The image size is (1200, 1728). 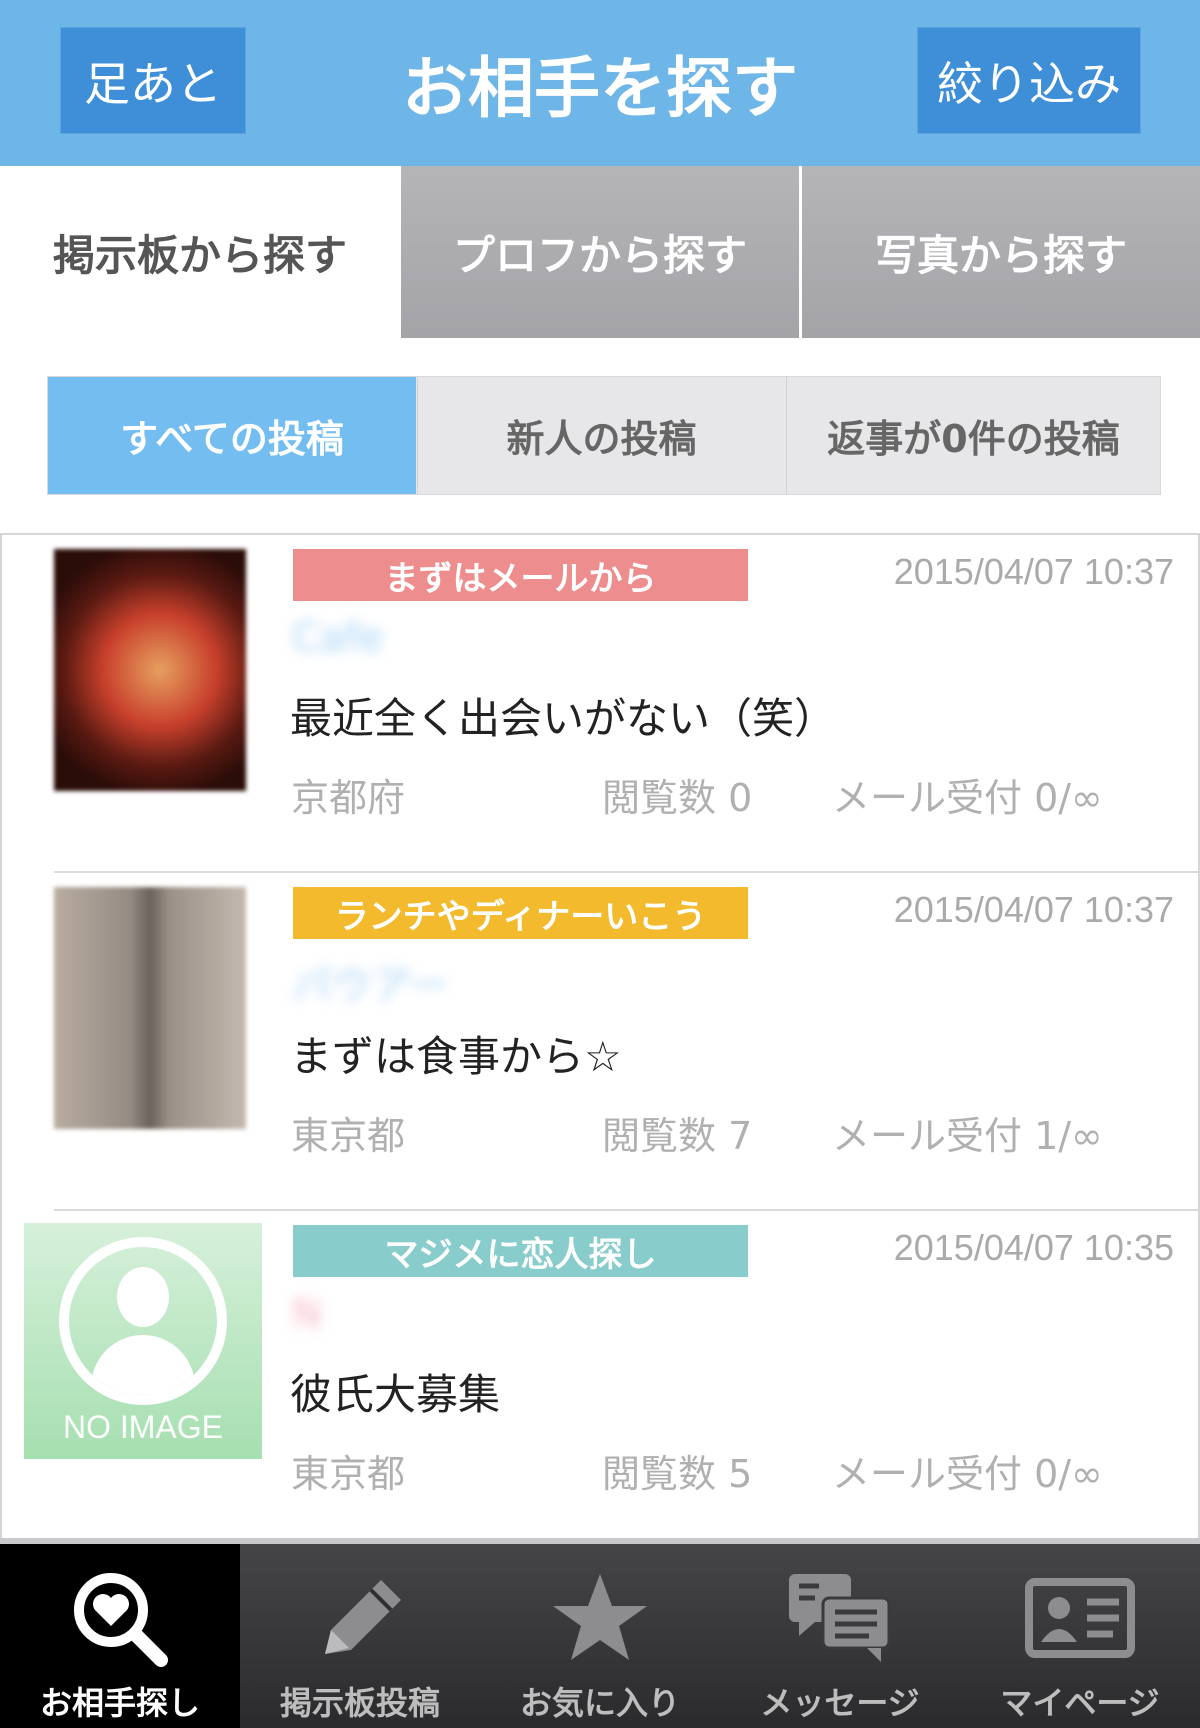 What do you see at coordinates (371, 981) in the screenshot?
I see `nickname: パウアー` at bounding box center [371, 981].